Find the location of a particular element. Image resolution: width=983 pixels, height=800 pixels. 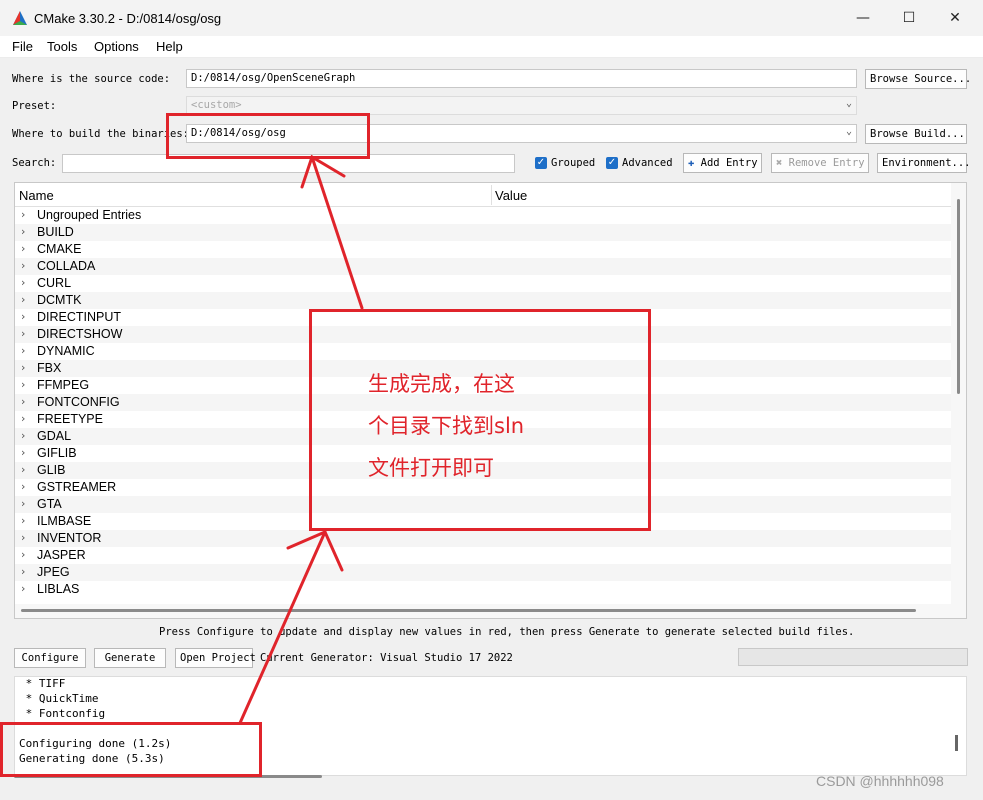

annotation-arrows is located at coordinates (301, 439).